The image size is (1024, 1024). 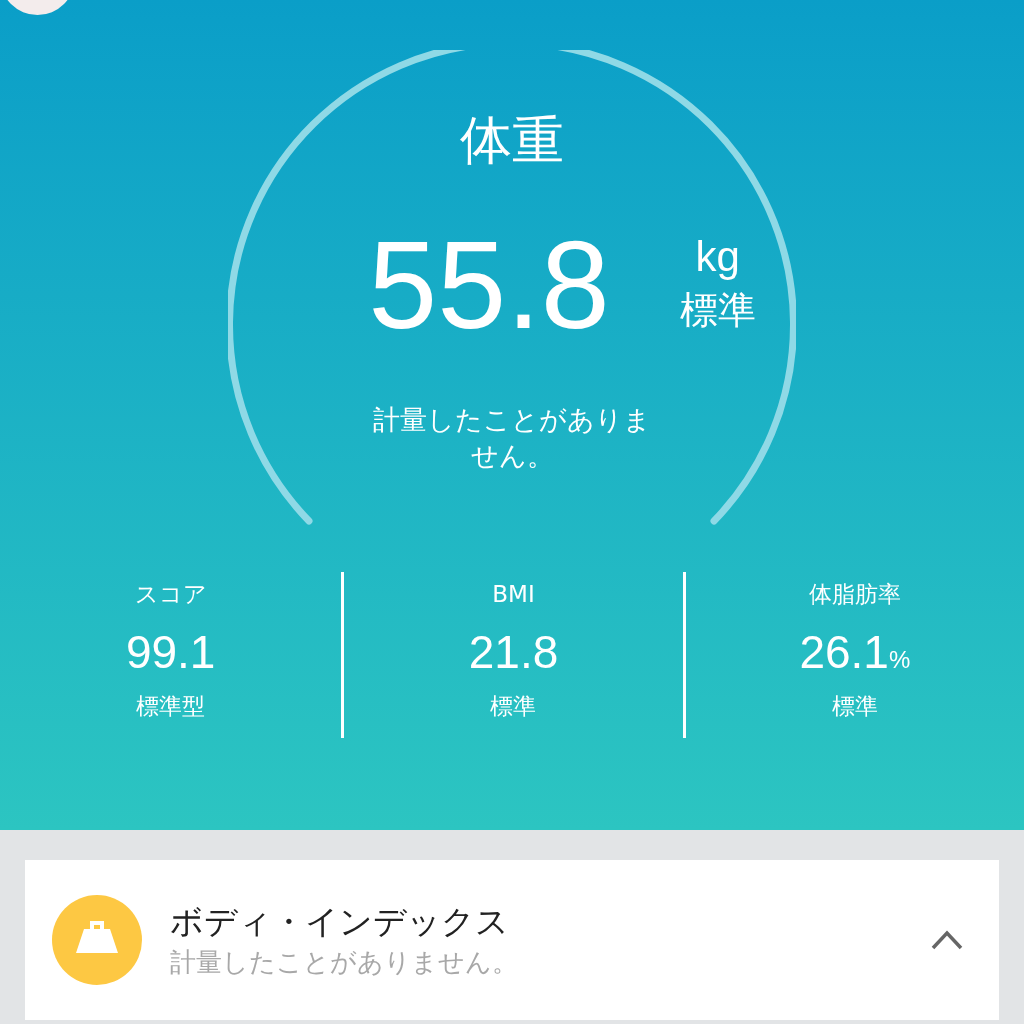 What do you see at coordinates (170, 594) in the screenshot?
I see `stat-label: スコア` at bounding box center [170, 594].